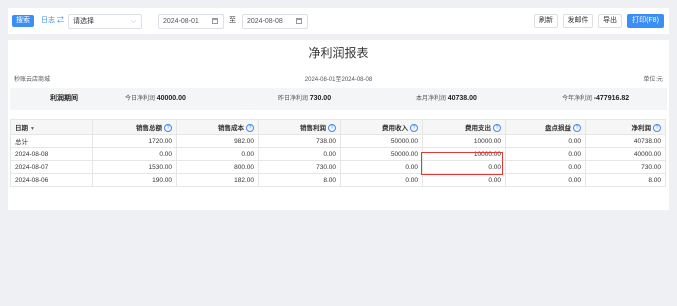 This screenshot has height=306, width=677. What do you see at coordinates (51, 141) in the screenshot?
I see `table-cell: 总计` at bounding box center [51, 141].